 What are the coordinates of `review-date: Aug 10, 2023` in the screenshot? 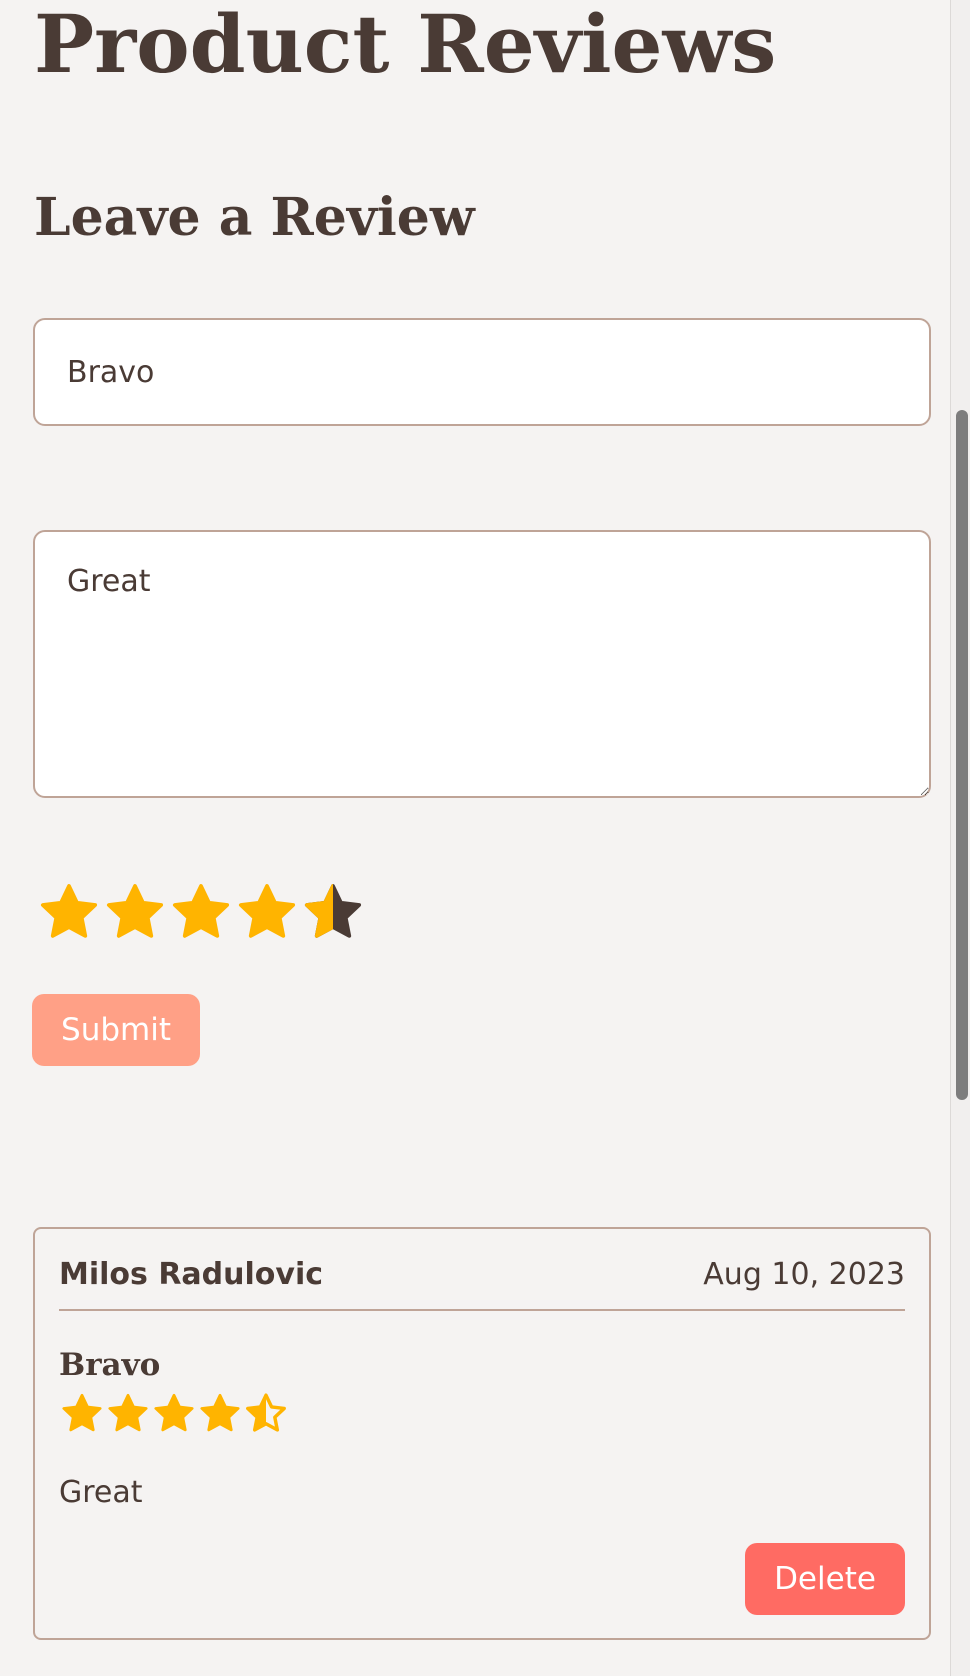 It's located at (804, 1274).